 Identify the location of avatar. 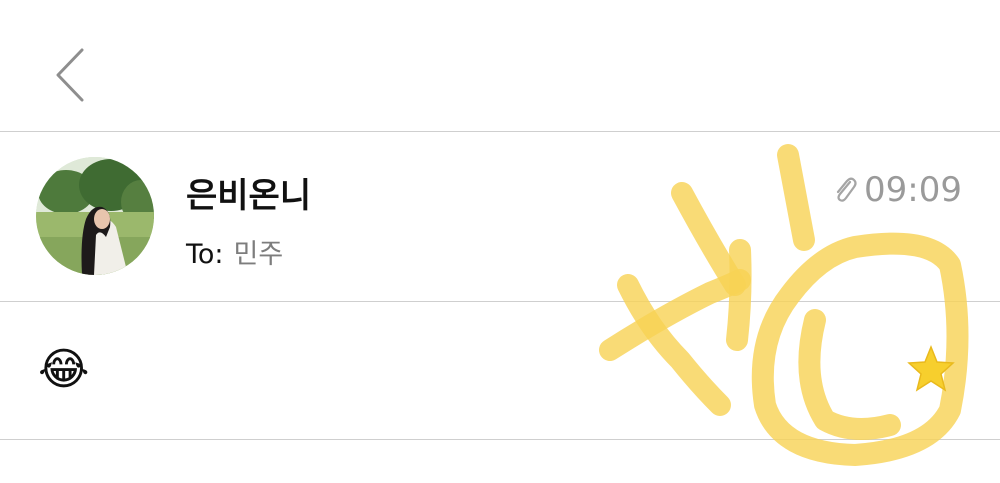
(95, 216).